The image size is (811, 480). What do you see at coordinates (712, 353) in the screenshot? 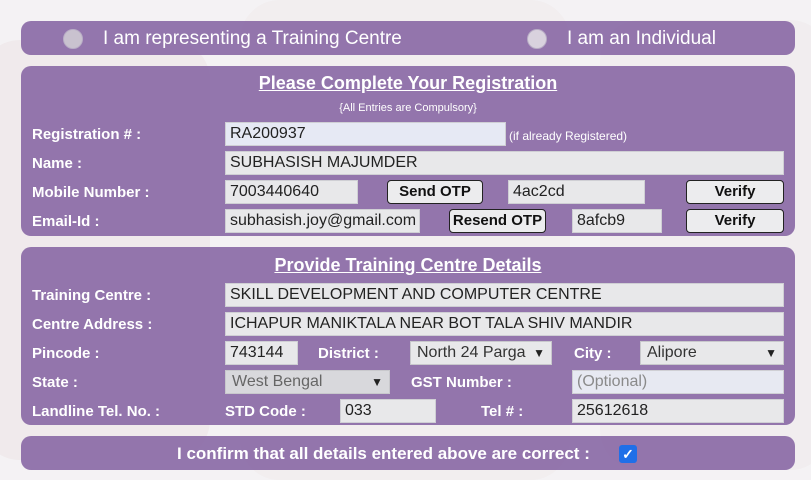
I see `city-select: Alipore ▼` at bounding box center [712, 353].